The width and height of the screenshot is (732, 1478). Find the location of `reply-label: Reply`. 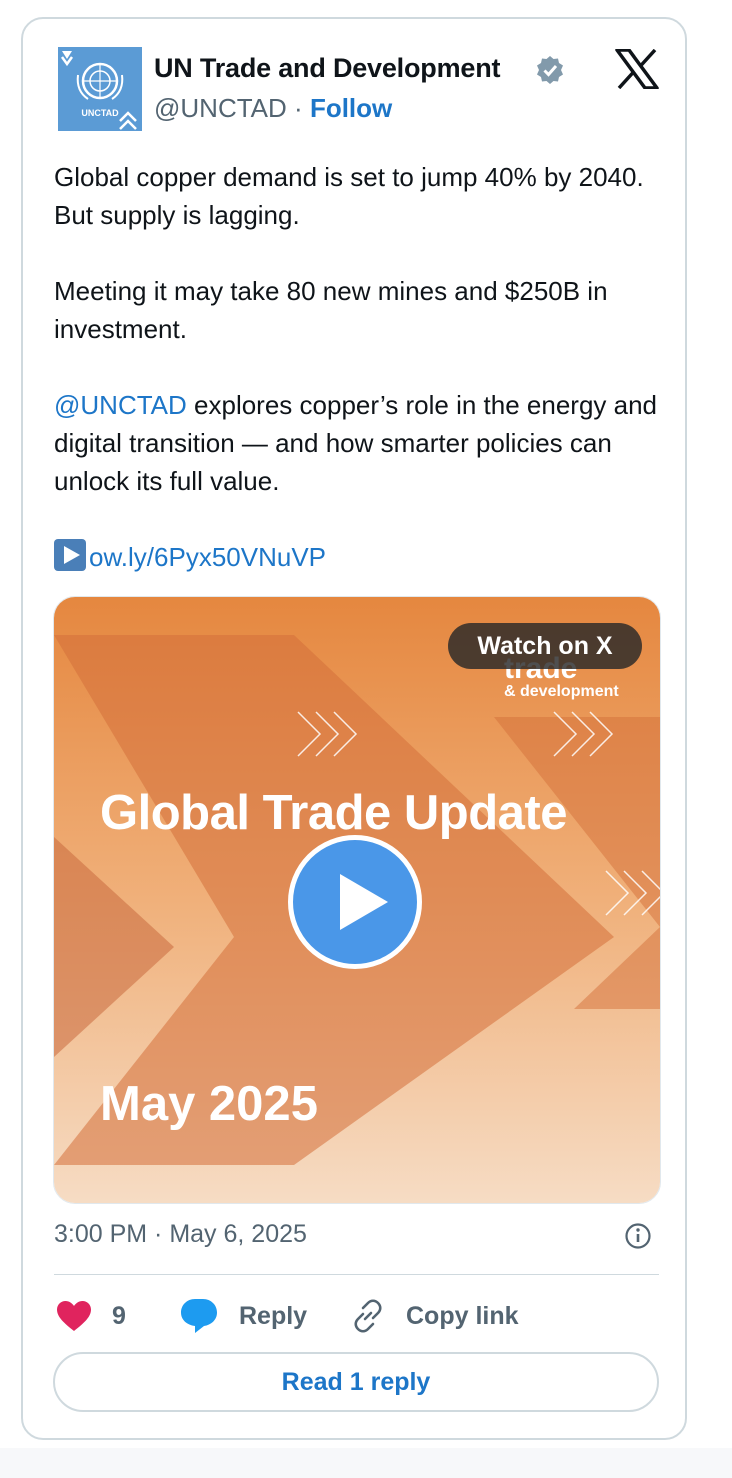

reply-label: Reply is located at coordinates (273, 1315).